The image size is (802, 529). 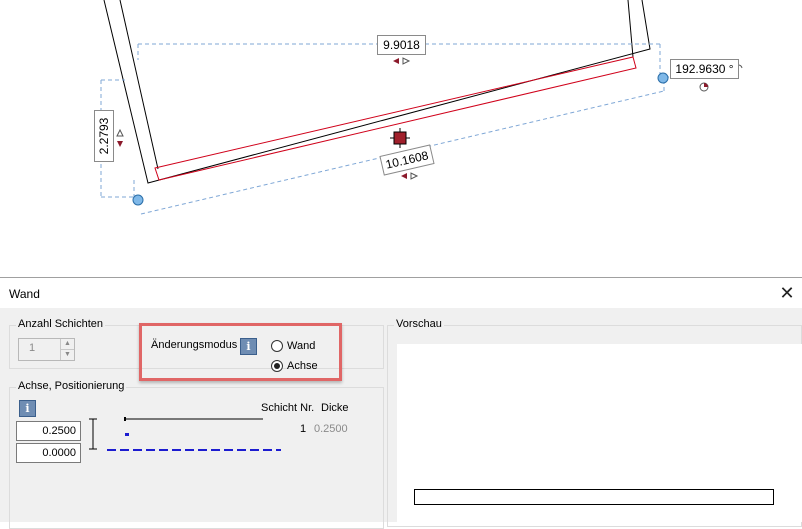 What do you see at coordinates (401, 293) in the screenshot?
I see `dialog-titlebar: Wand ✕` at bounding box center [401, 293].